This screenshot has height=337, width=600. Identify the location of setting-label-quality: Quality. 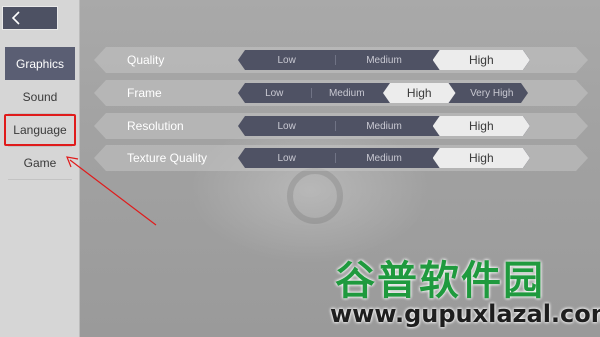
(146, 60).